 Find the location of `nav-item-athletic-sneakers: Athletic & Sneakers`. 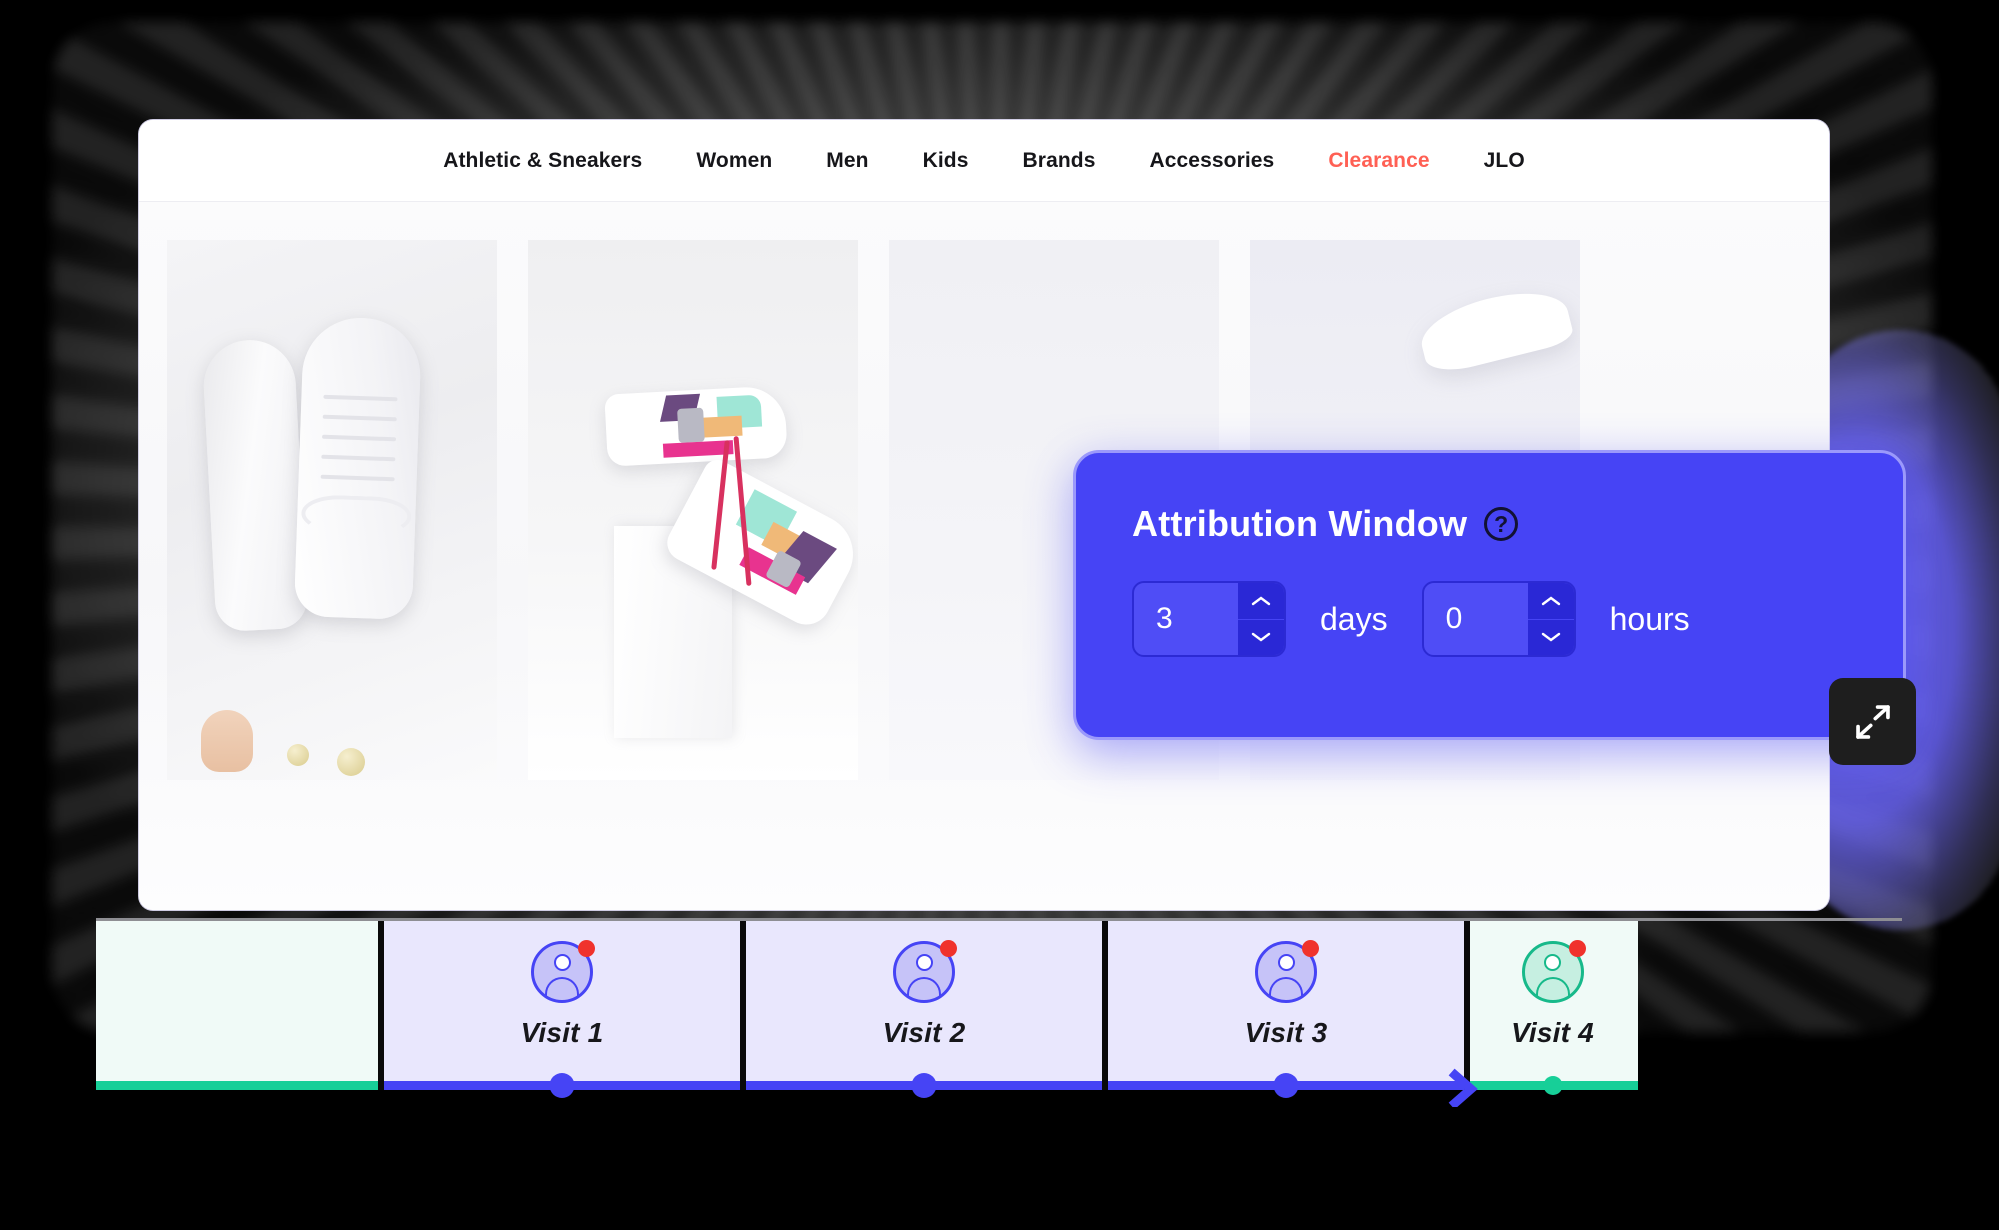

nav-item-athletic-sneakers: Athletic & Sneakers is located at coordinates (542, 161).